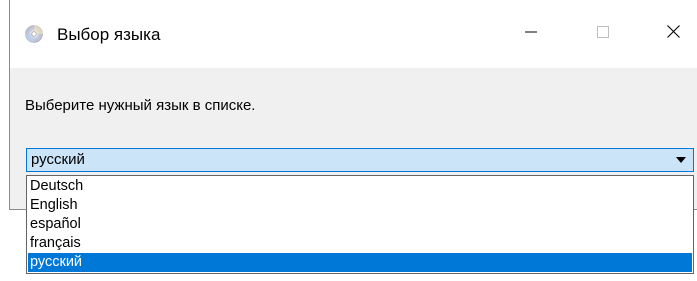  I want to click on minimize-button, so click(531, 34).